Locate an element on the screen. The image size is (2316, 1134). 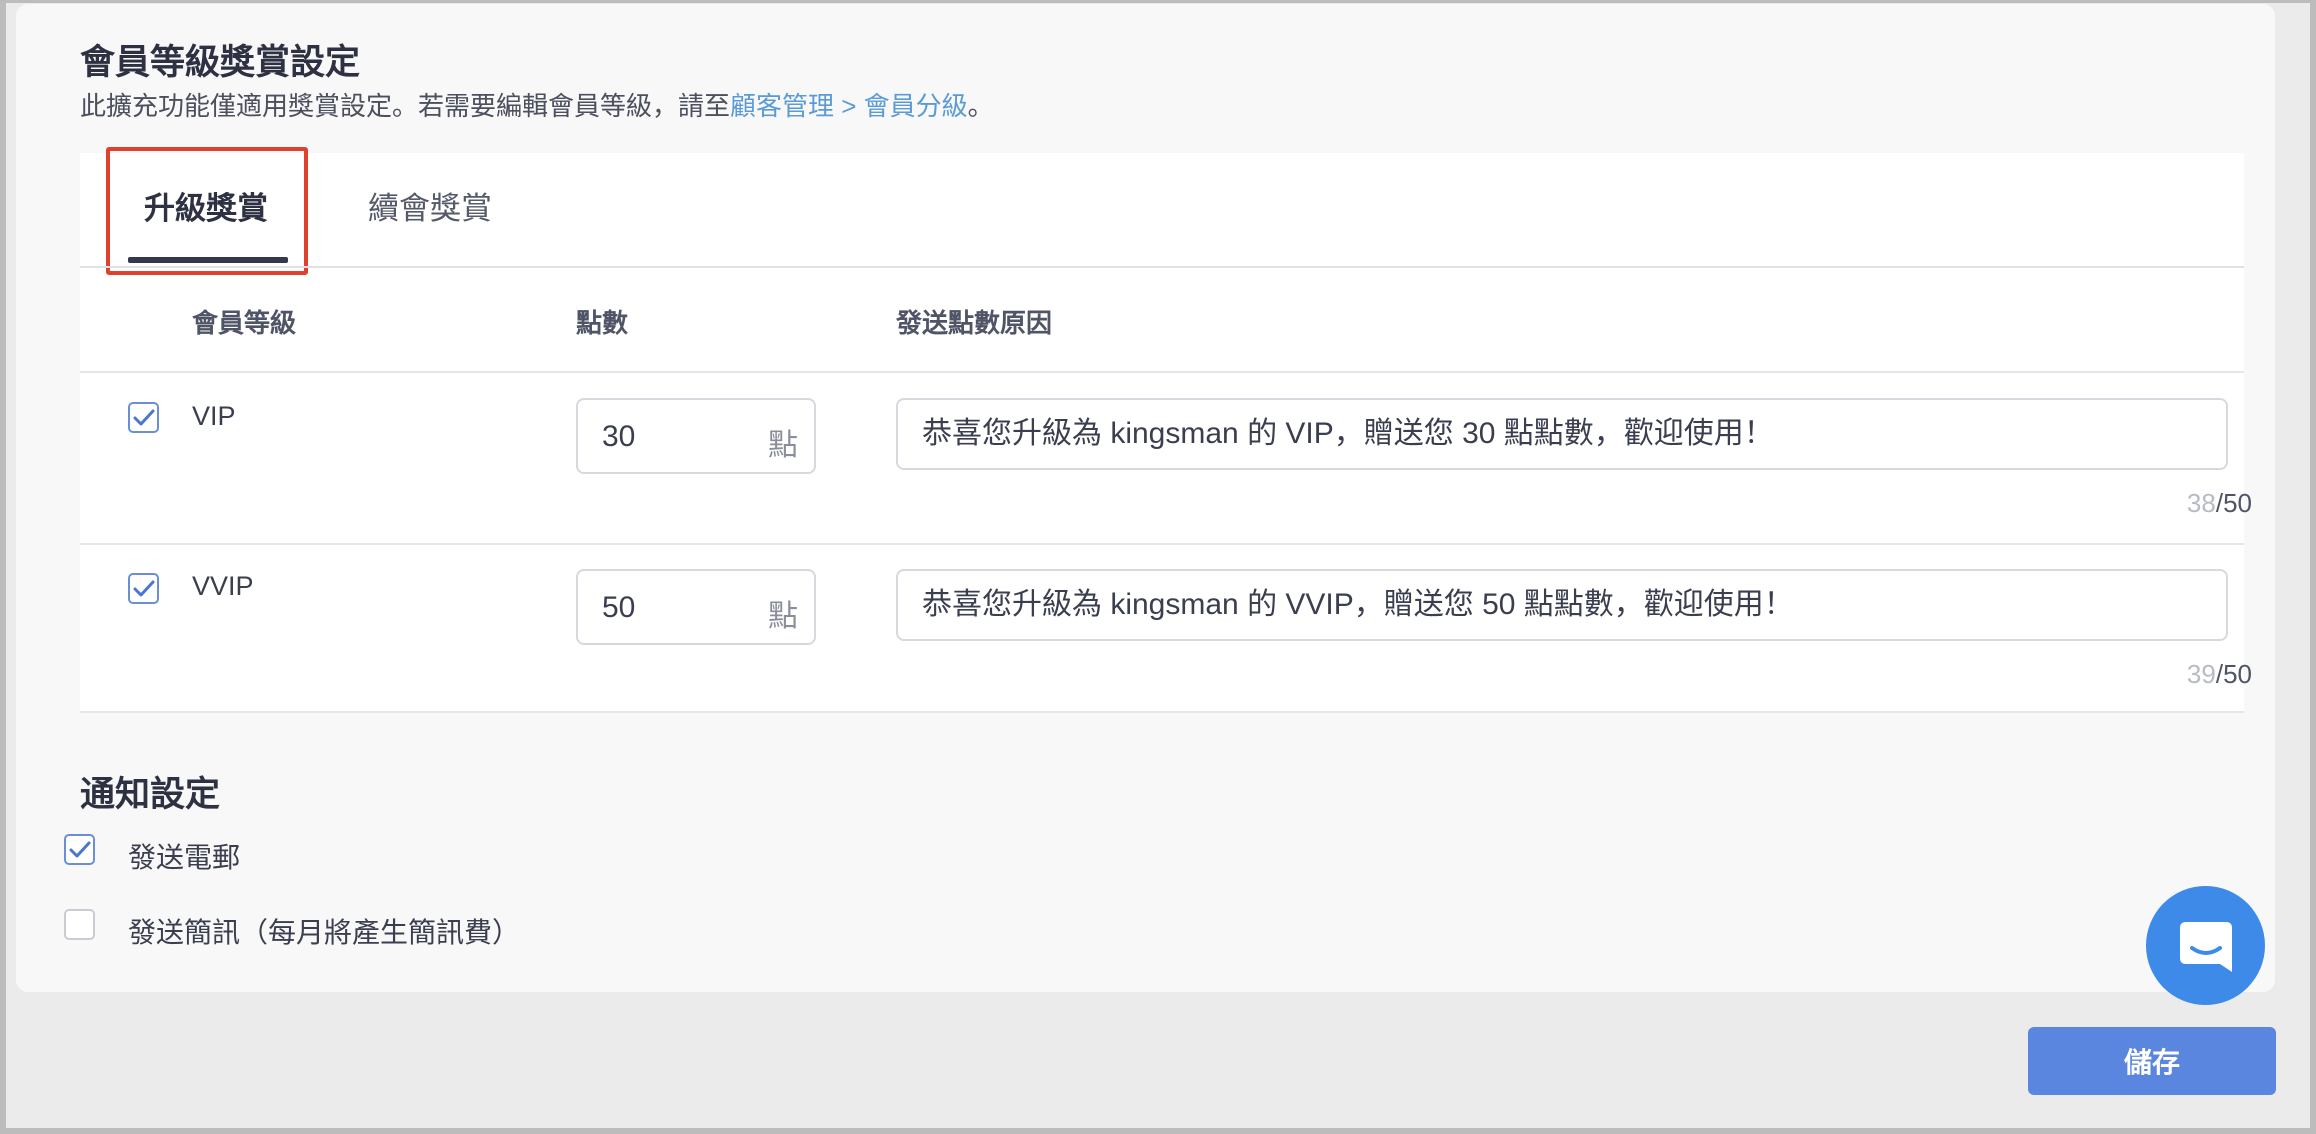
points-value: 50 is located at coordinates (619, 607).